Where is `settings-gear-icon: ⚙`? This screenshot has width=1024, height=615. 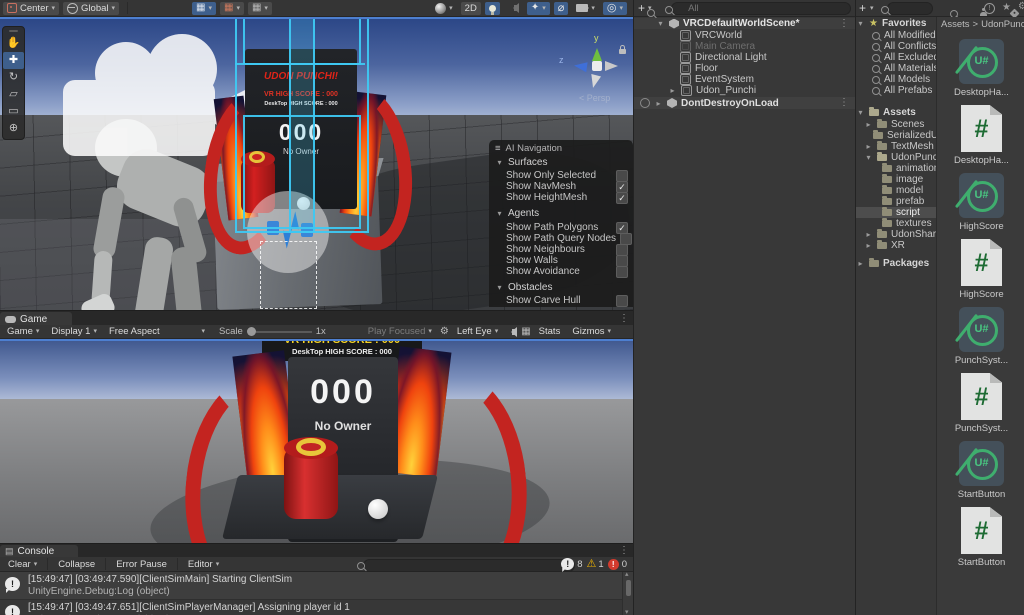 settings-gear-icon: ⚙ is located at coordinates (1021, 7).